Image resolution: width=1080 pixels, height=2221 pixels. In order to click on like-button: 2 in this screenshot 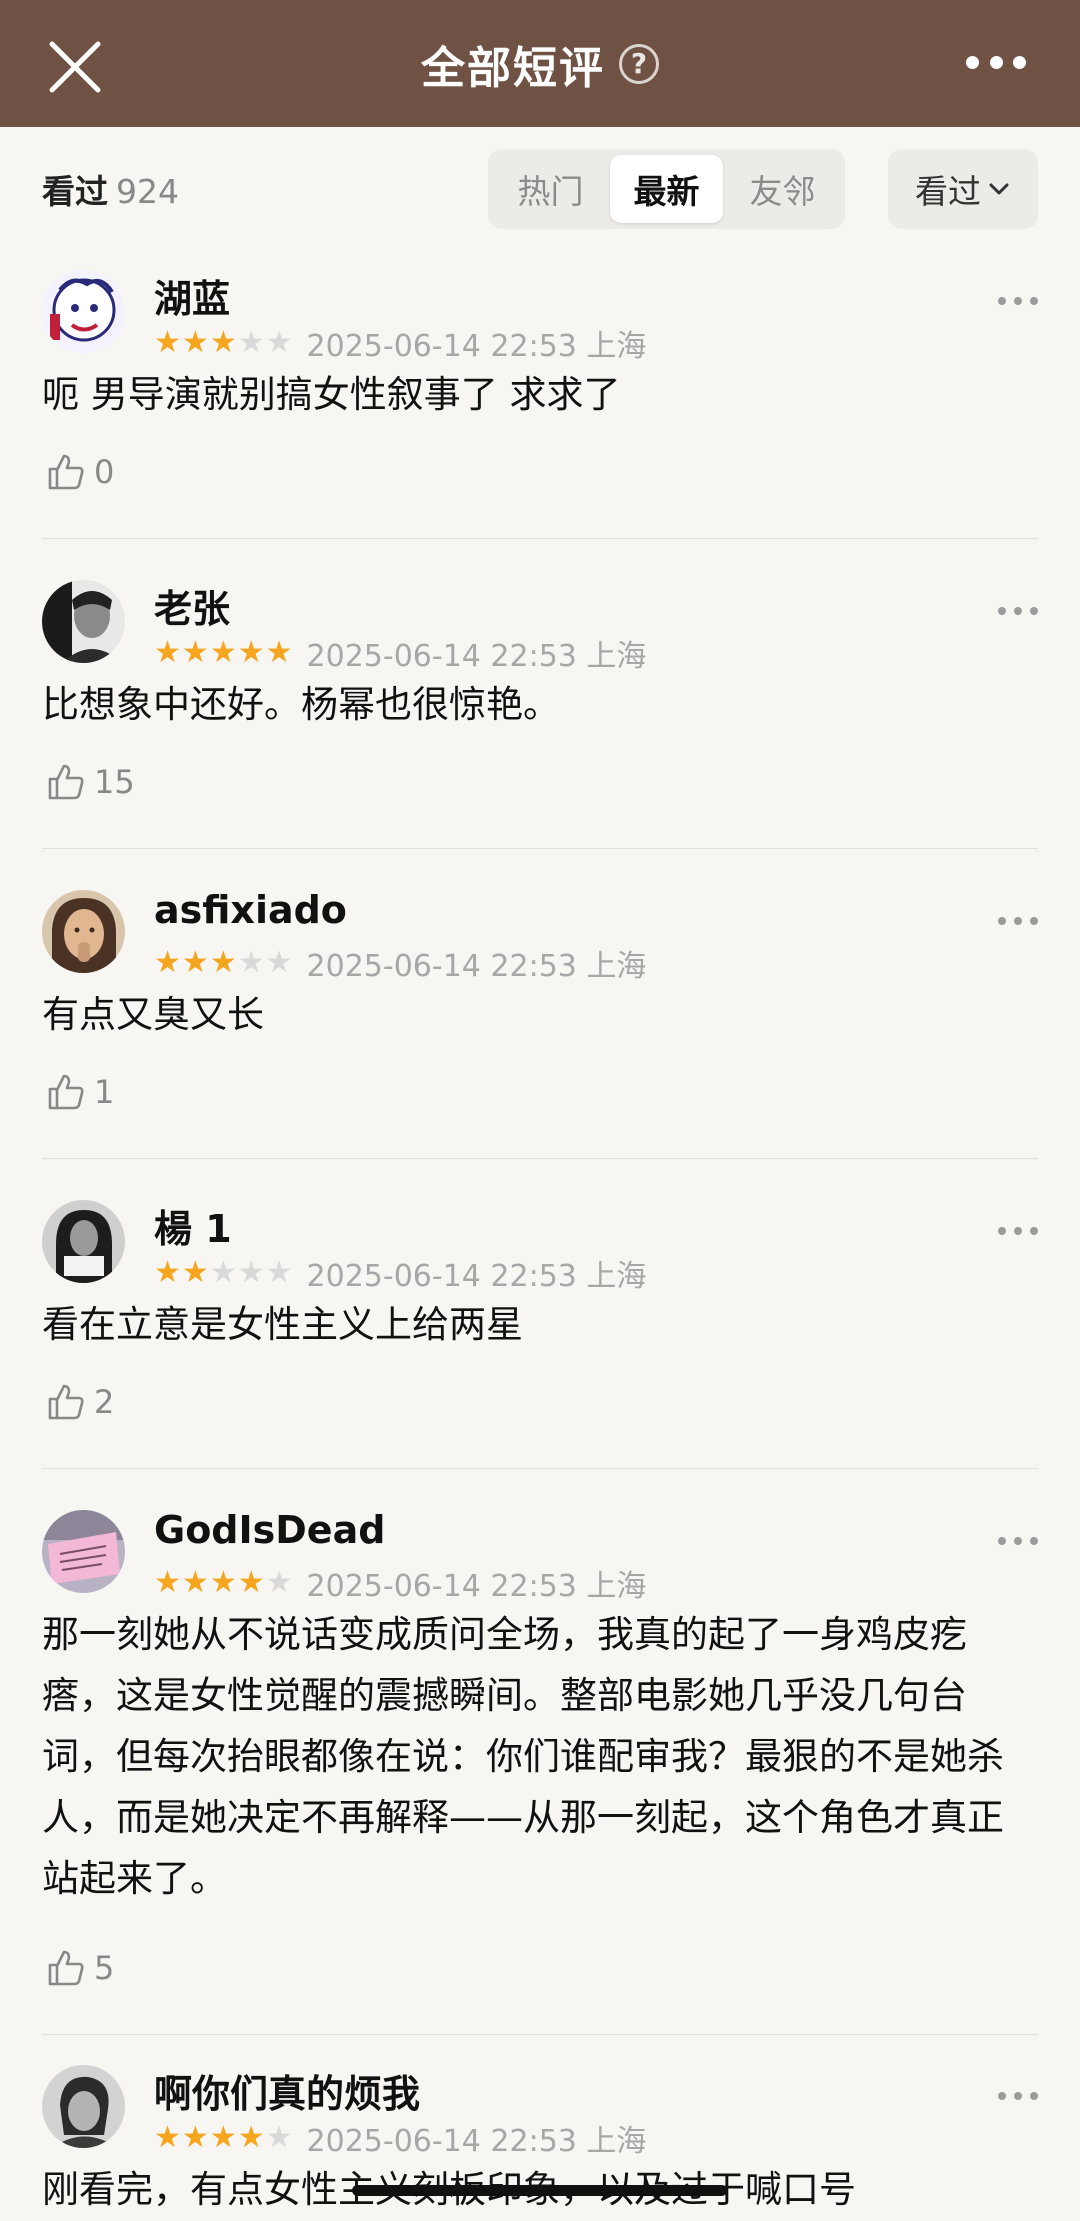, I will do `click(80, 1402)`.